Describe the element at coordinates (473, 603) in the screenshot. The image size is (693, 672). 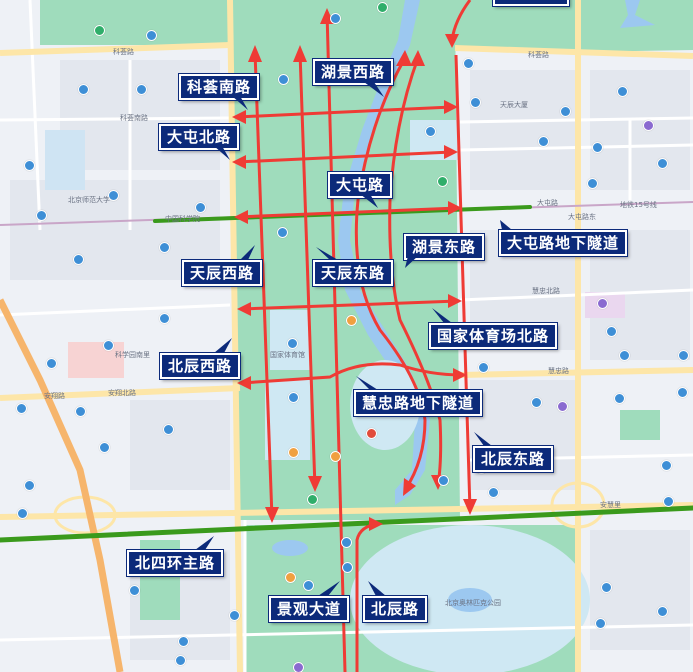
I see `poi-label-6: 北京奥林匹克公园` at that location.